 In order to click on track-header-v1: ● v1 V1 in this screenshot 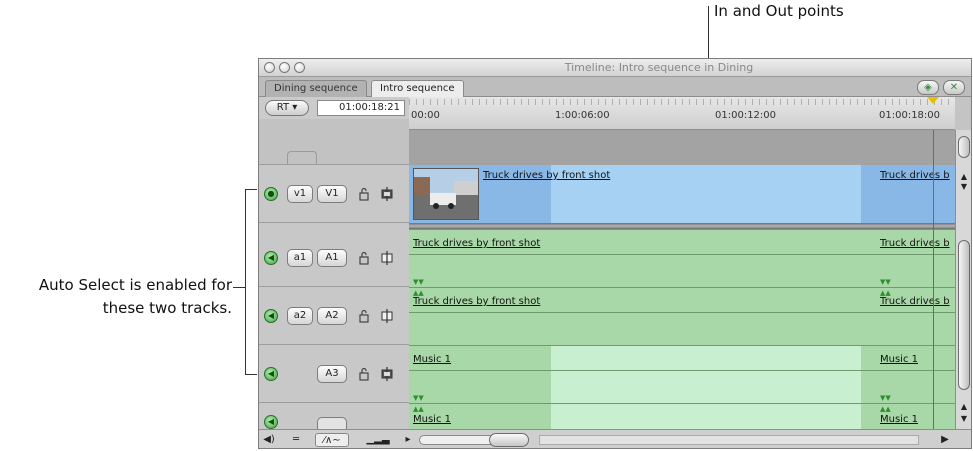, I will do `click(334, 194)`.